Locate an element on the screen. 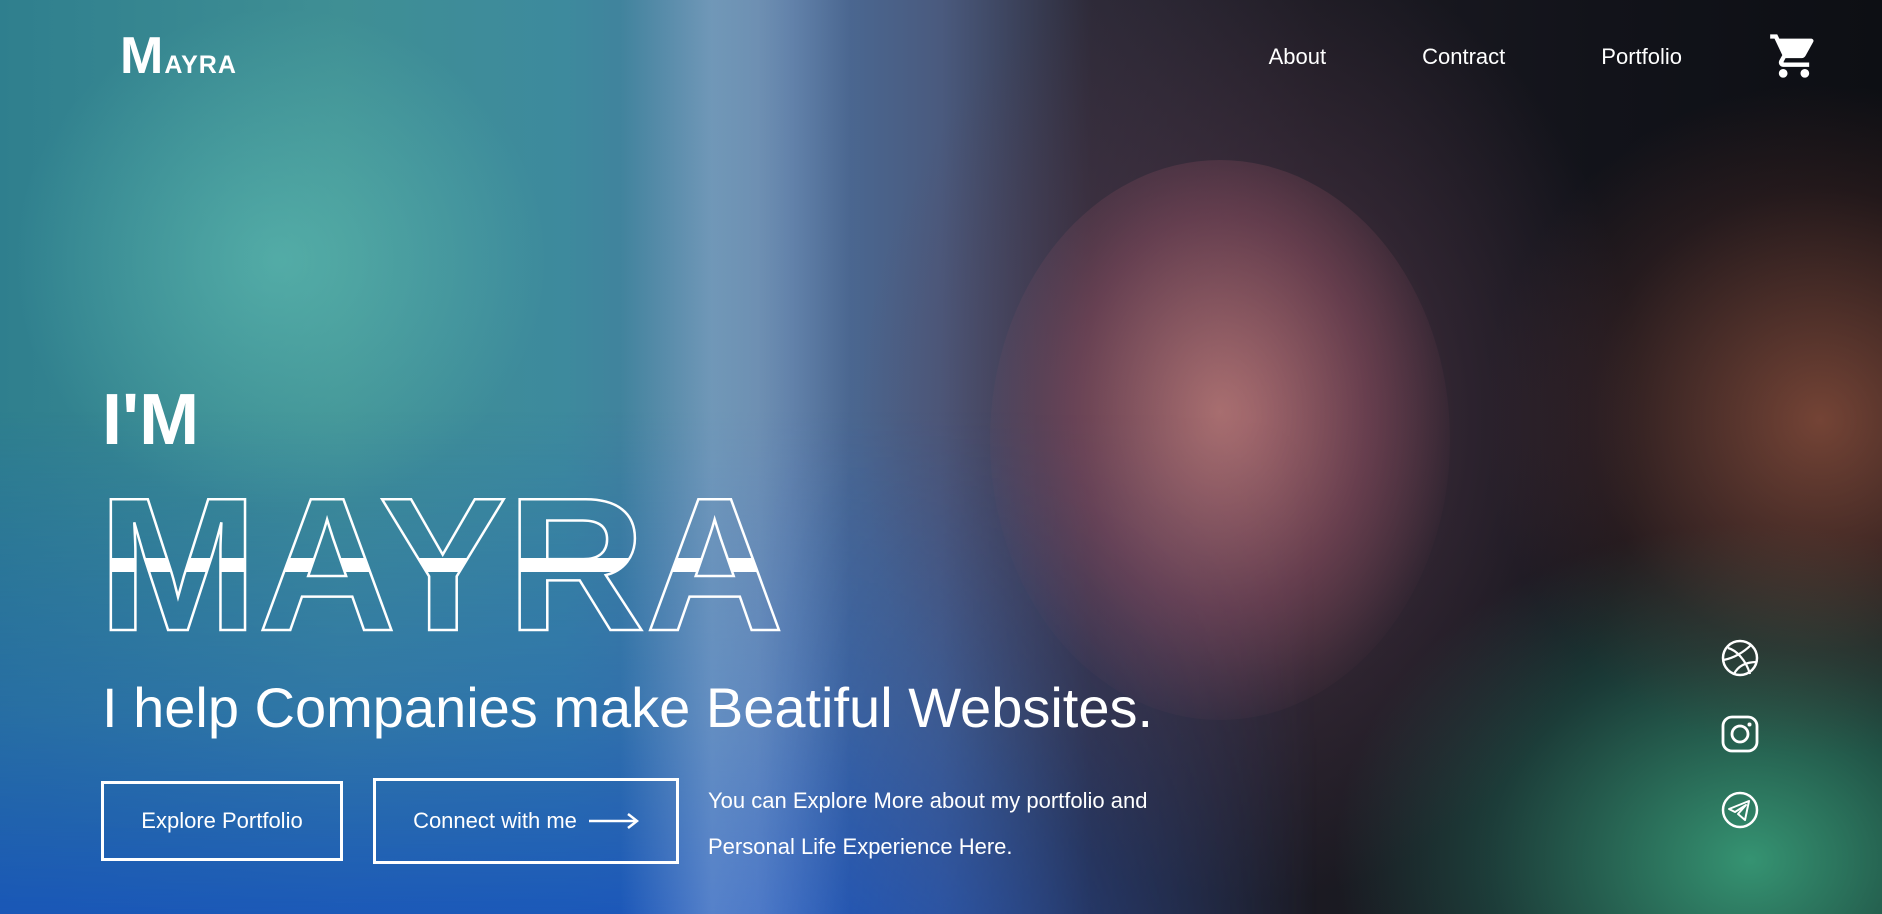  site-logo: Mayra is located at coordinates (178, 56).